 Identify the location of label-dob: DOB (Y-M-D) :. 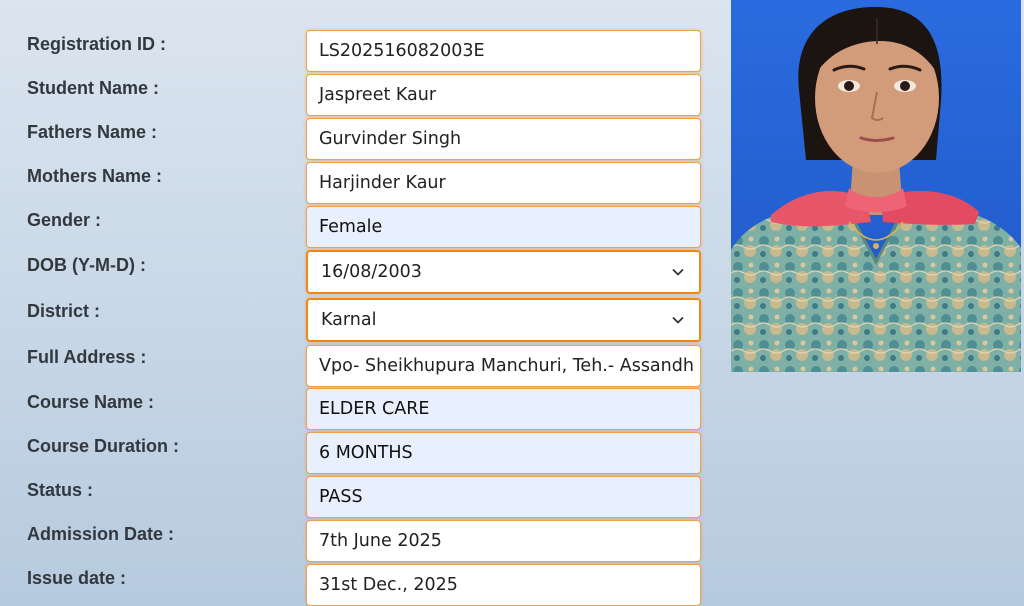
(86, 265).